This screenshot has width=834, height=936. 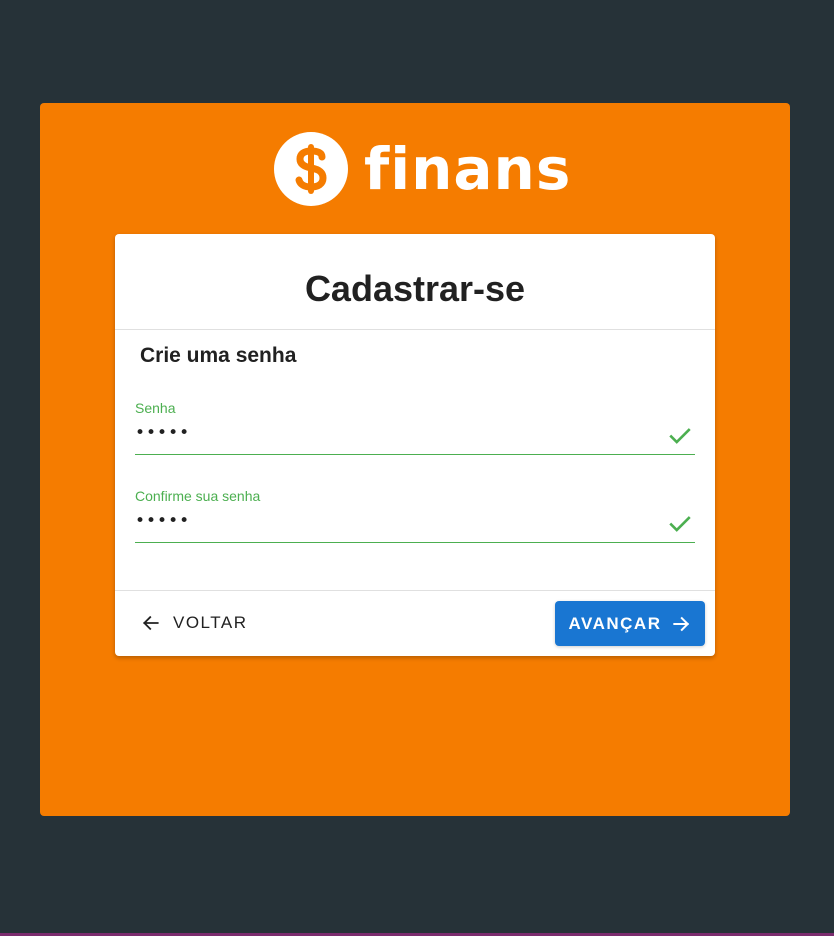 What do you see at coordinates (415, 454) in the screenshot?
I see `password-underline` at bounding box center [415, 454].